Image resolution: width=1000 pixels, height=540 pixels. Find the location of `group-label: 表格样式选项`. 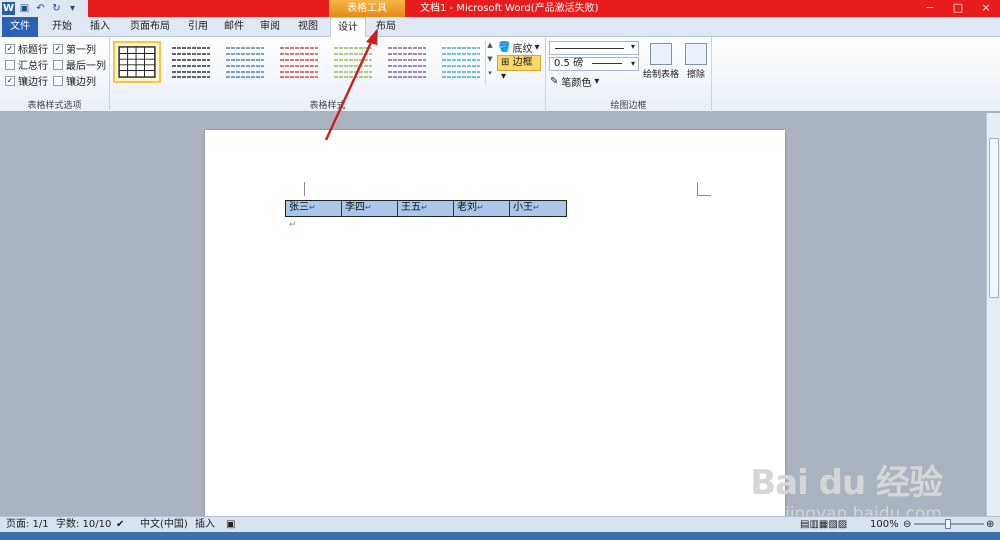

group-label: 表格样式选项 is located at coordinates (54, 106).